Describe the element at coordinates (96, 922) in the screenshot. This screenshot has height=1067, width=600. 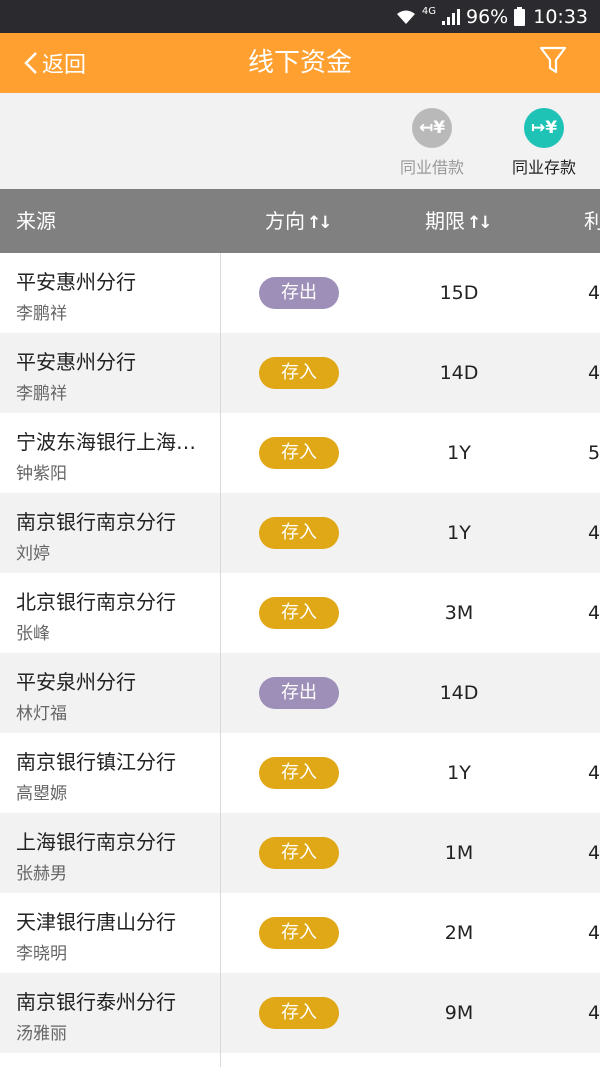
I see `bank-name: 天津银行唐山分行` at that location.